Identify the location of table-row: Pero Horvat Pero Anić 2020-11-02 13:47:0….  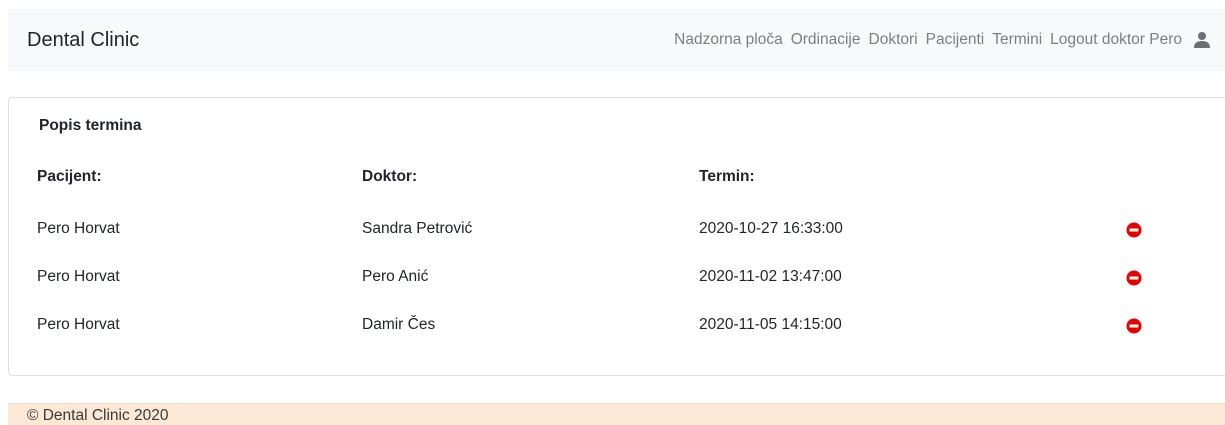
(617, 279).